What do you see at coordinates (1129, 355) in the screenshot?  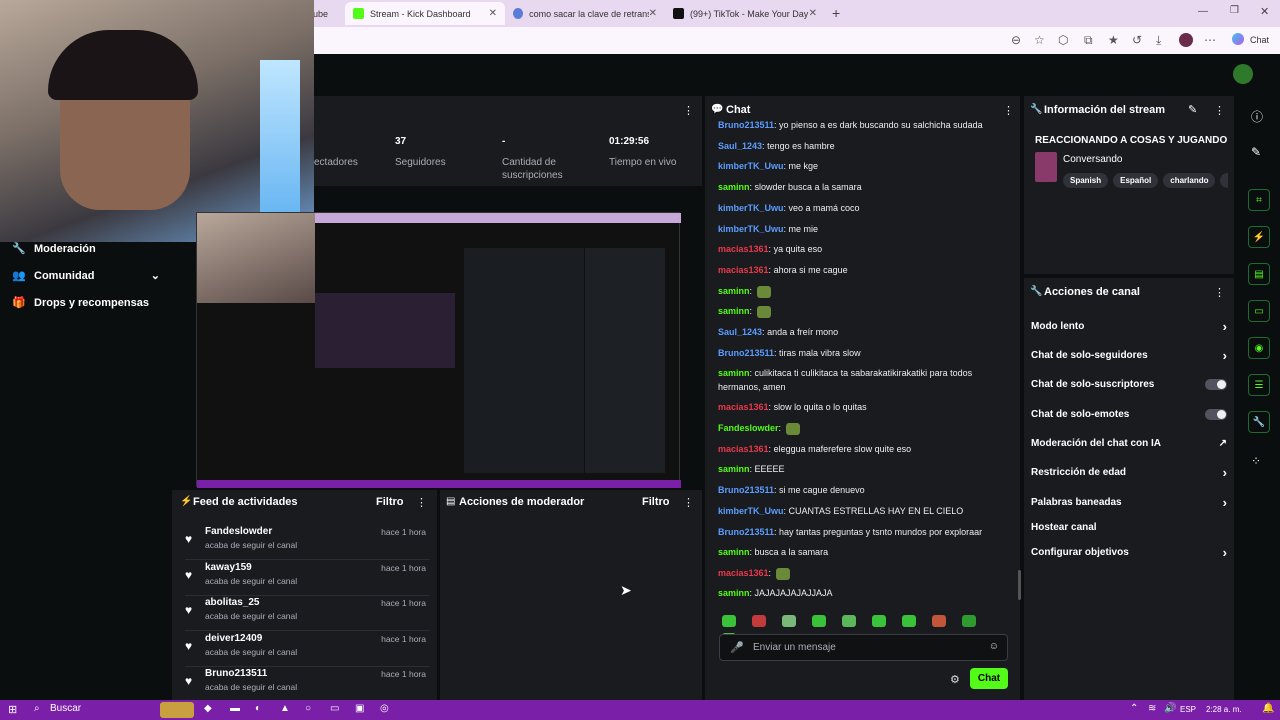 I see `channel-action-row: Chat de solo-seguidores ›` at bounding box center [1129, 355].